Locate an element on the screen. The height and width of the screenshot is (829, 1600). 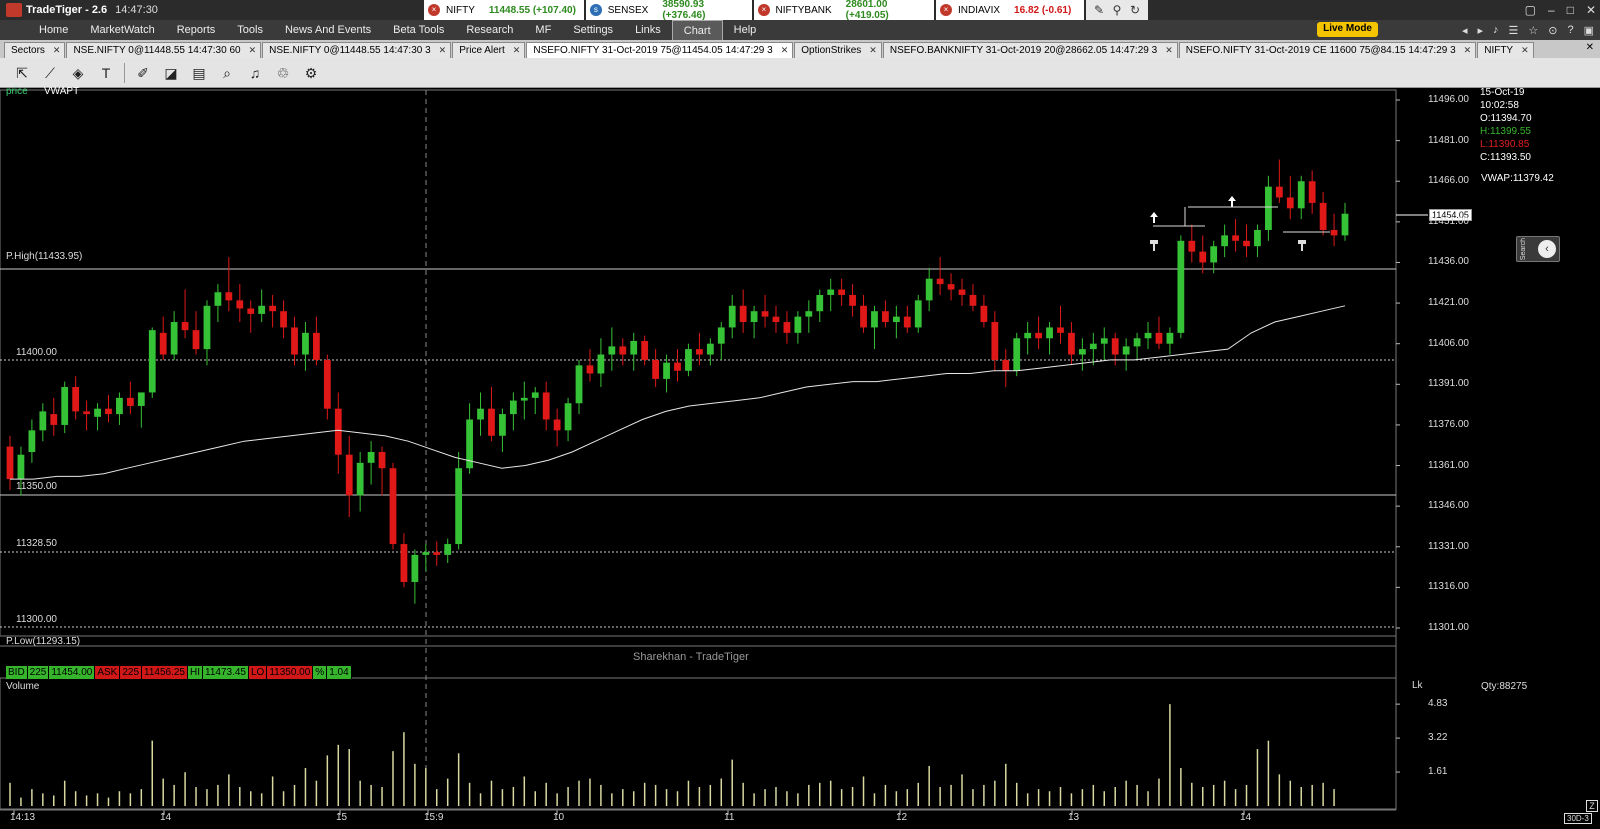
ticker-sensex: s SENSEX 38590.93 (+376.46) is located at coordinates (670, 10).